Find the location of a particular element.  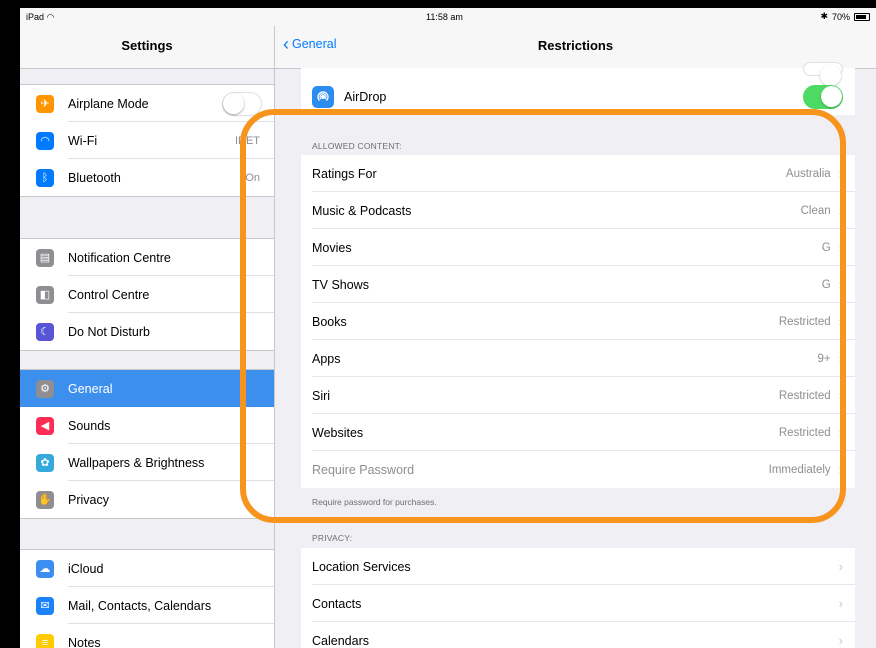

sidebar-item-label: Privacy is located at coordinates (88, 499).